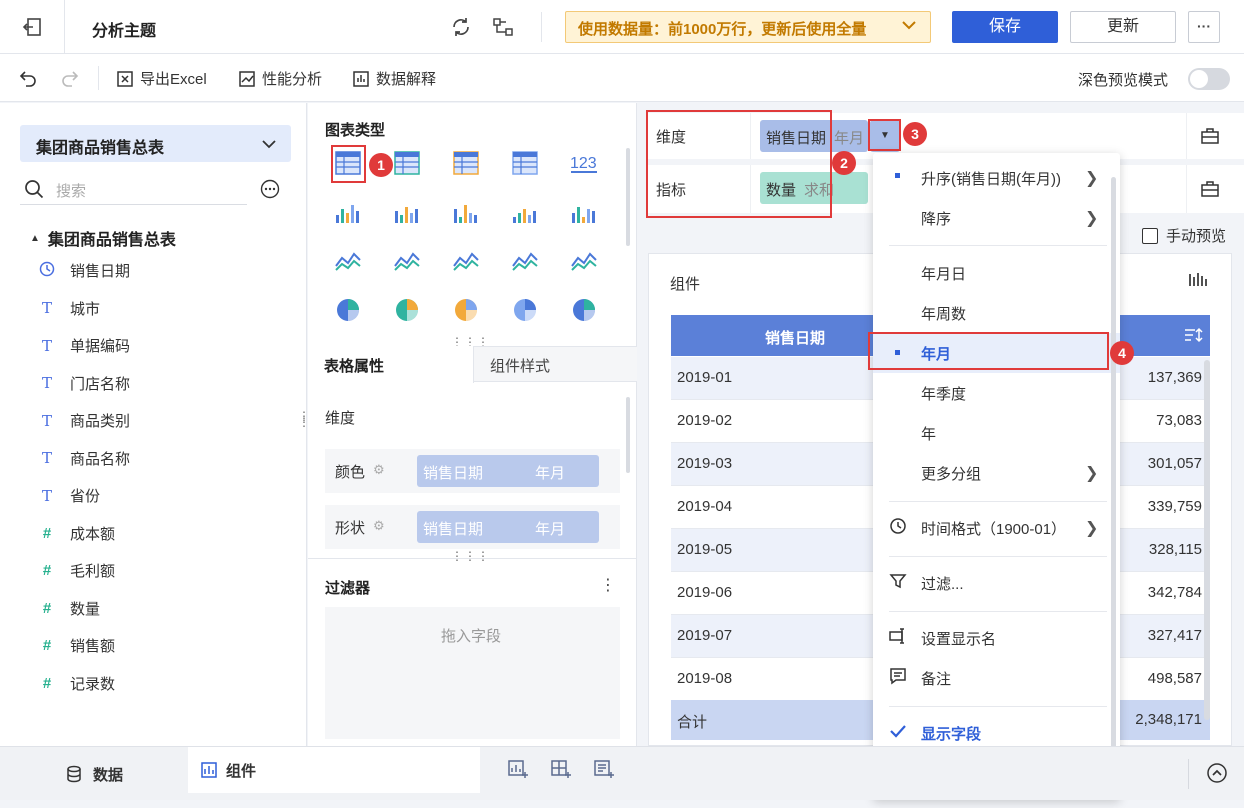 The width and height of the screenshot is (1244, 808). Describe the element at coordinates (407, 261) in the screenshot. I see `radar-chart-icon` at that location.